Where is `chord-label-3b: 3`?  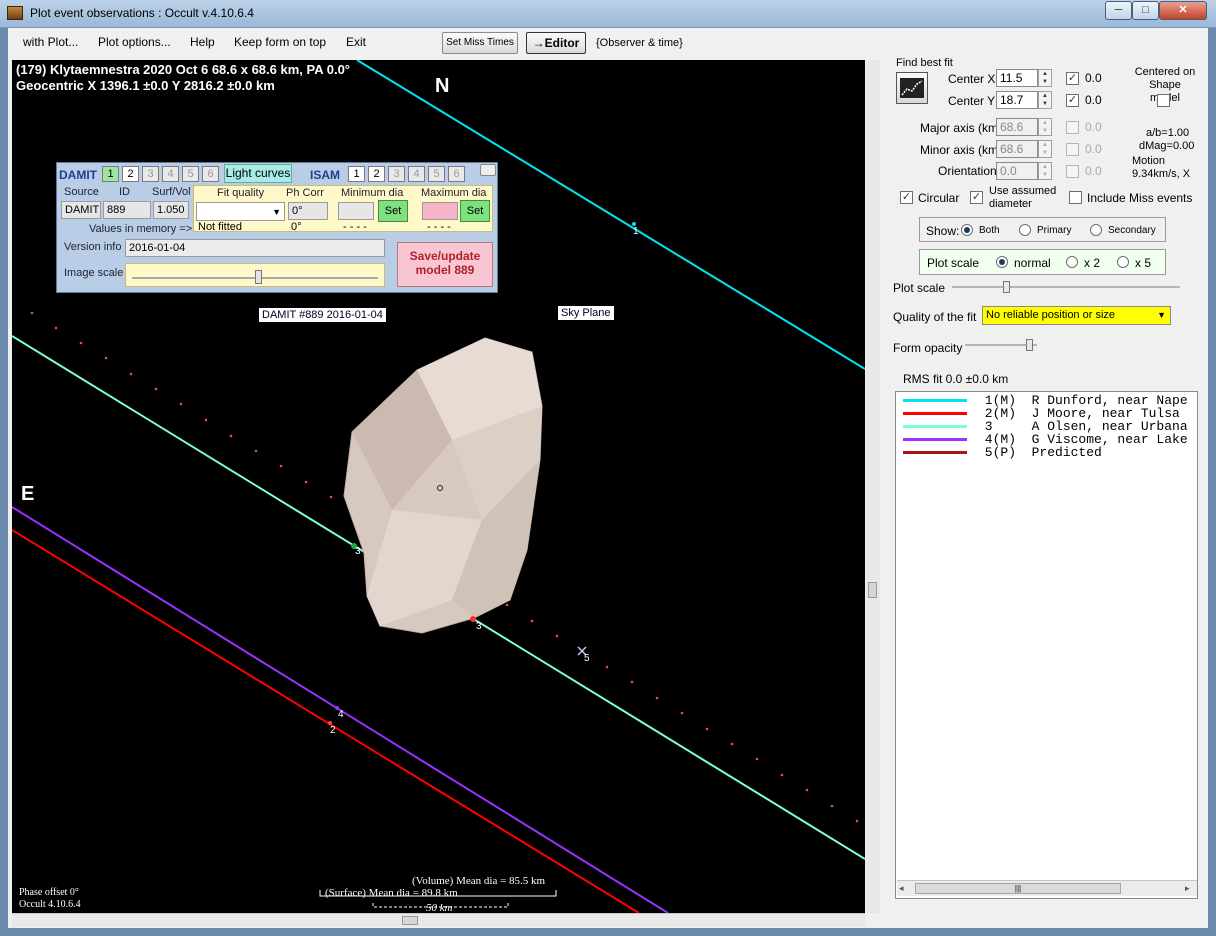 chord-label-3b: 3 is located at coordinates (479, 626).